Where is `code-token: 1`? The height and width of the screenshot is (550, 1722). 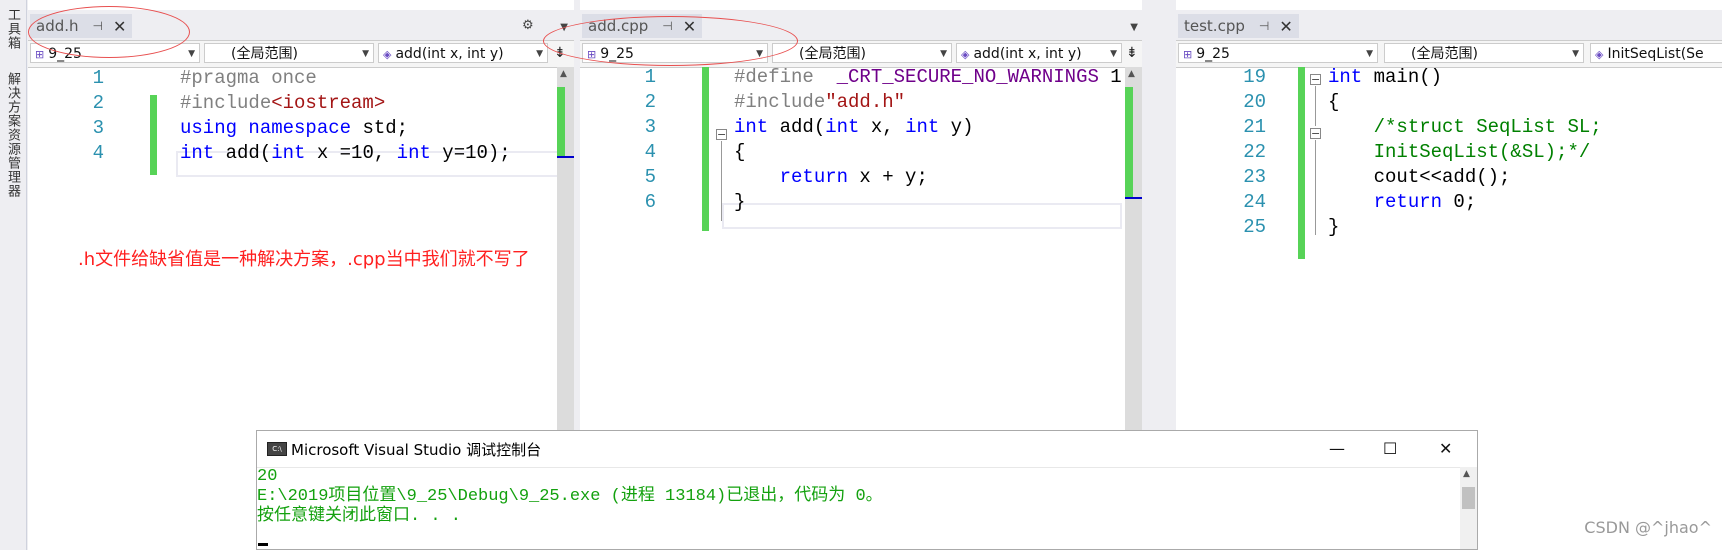 code-token: 1 is located at coordinates (1110, 77).